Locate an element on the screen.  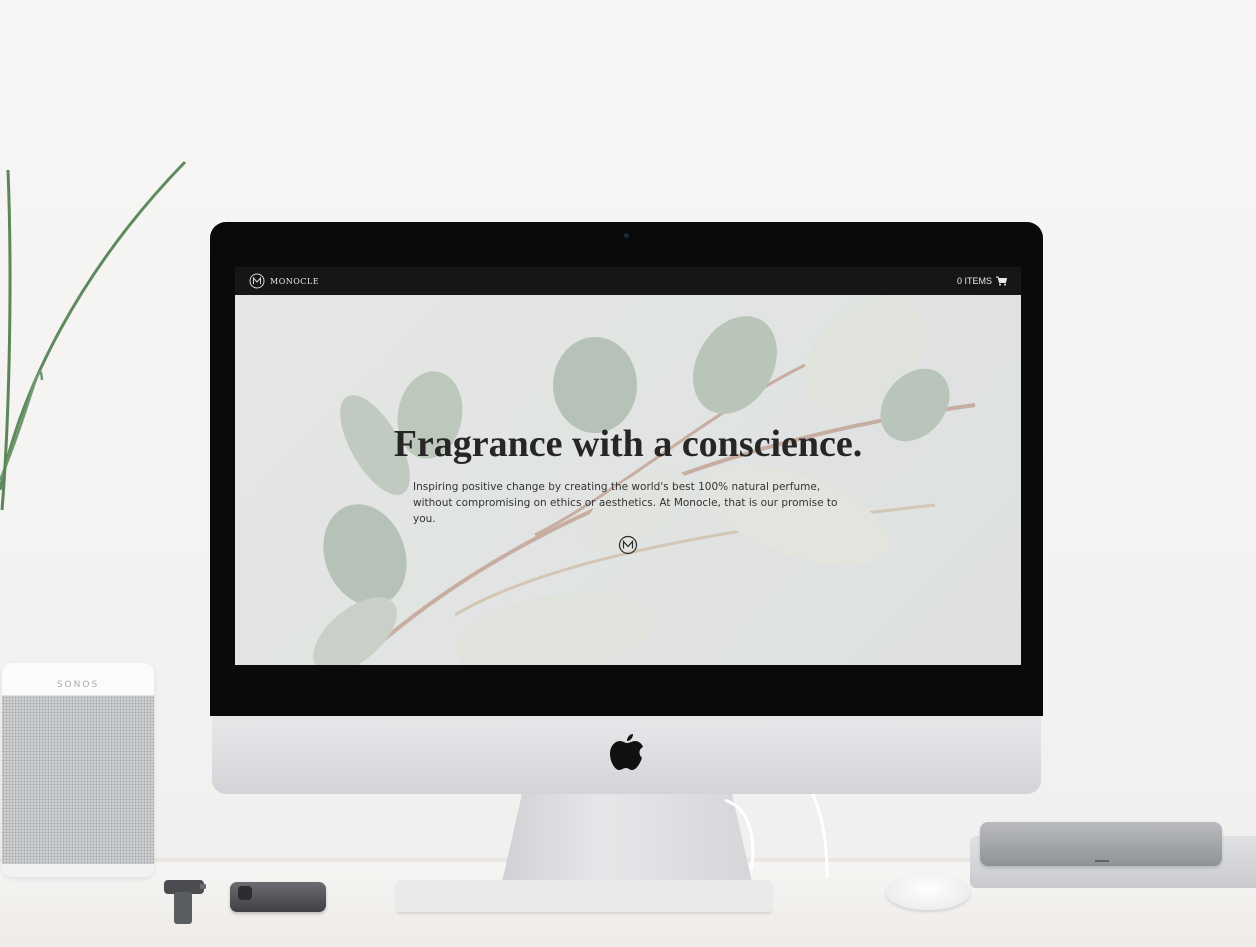
monitor-chin is located at coordinates (626, 755).